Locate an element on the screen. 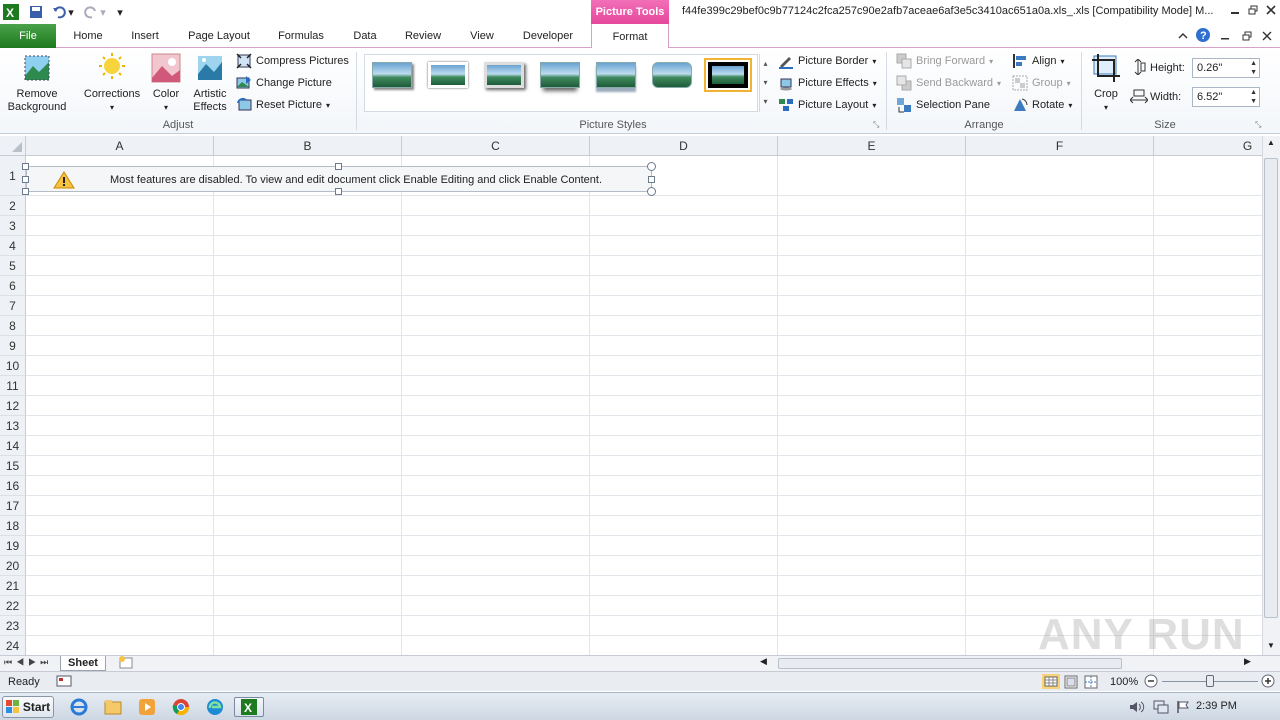 The height and width of the screenshot is (720, 1280). row-header-24: 24 is located at coordinates (13, 645).